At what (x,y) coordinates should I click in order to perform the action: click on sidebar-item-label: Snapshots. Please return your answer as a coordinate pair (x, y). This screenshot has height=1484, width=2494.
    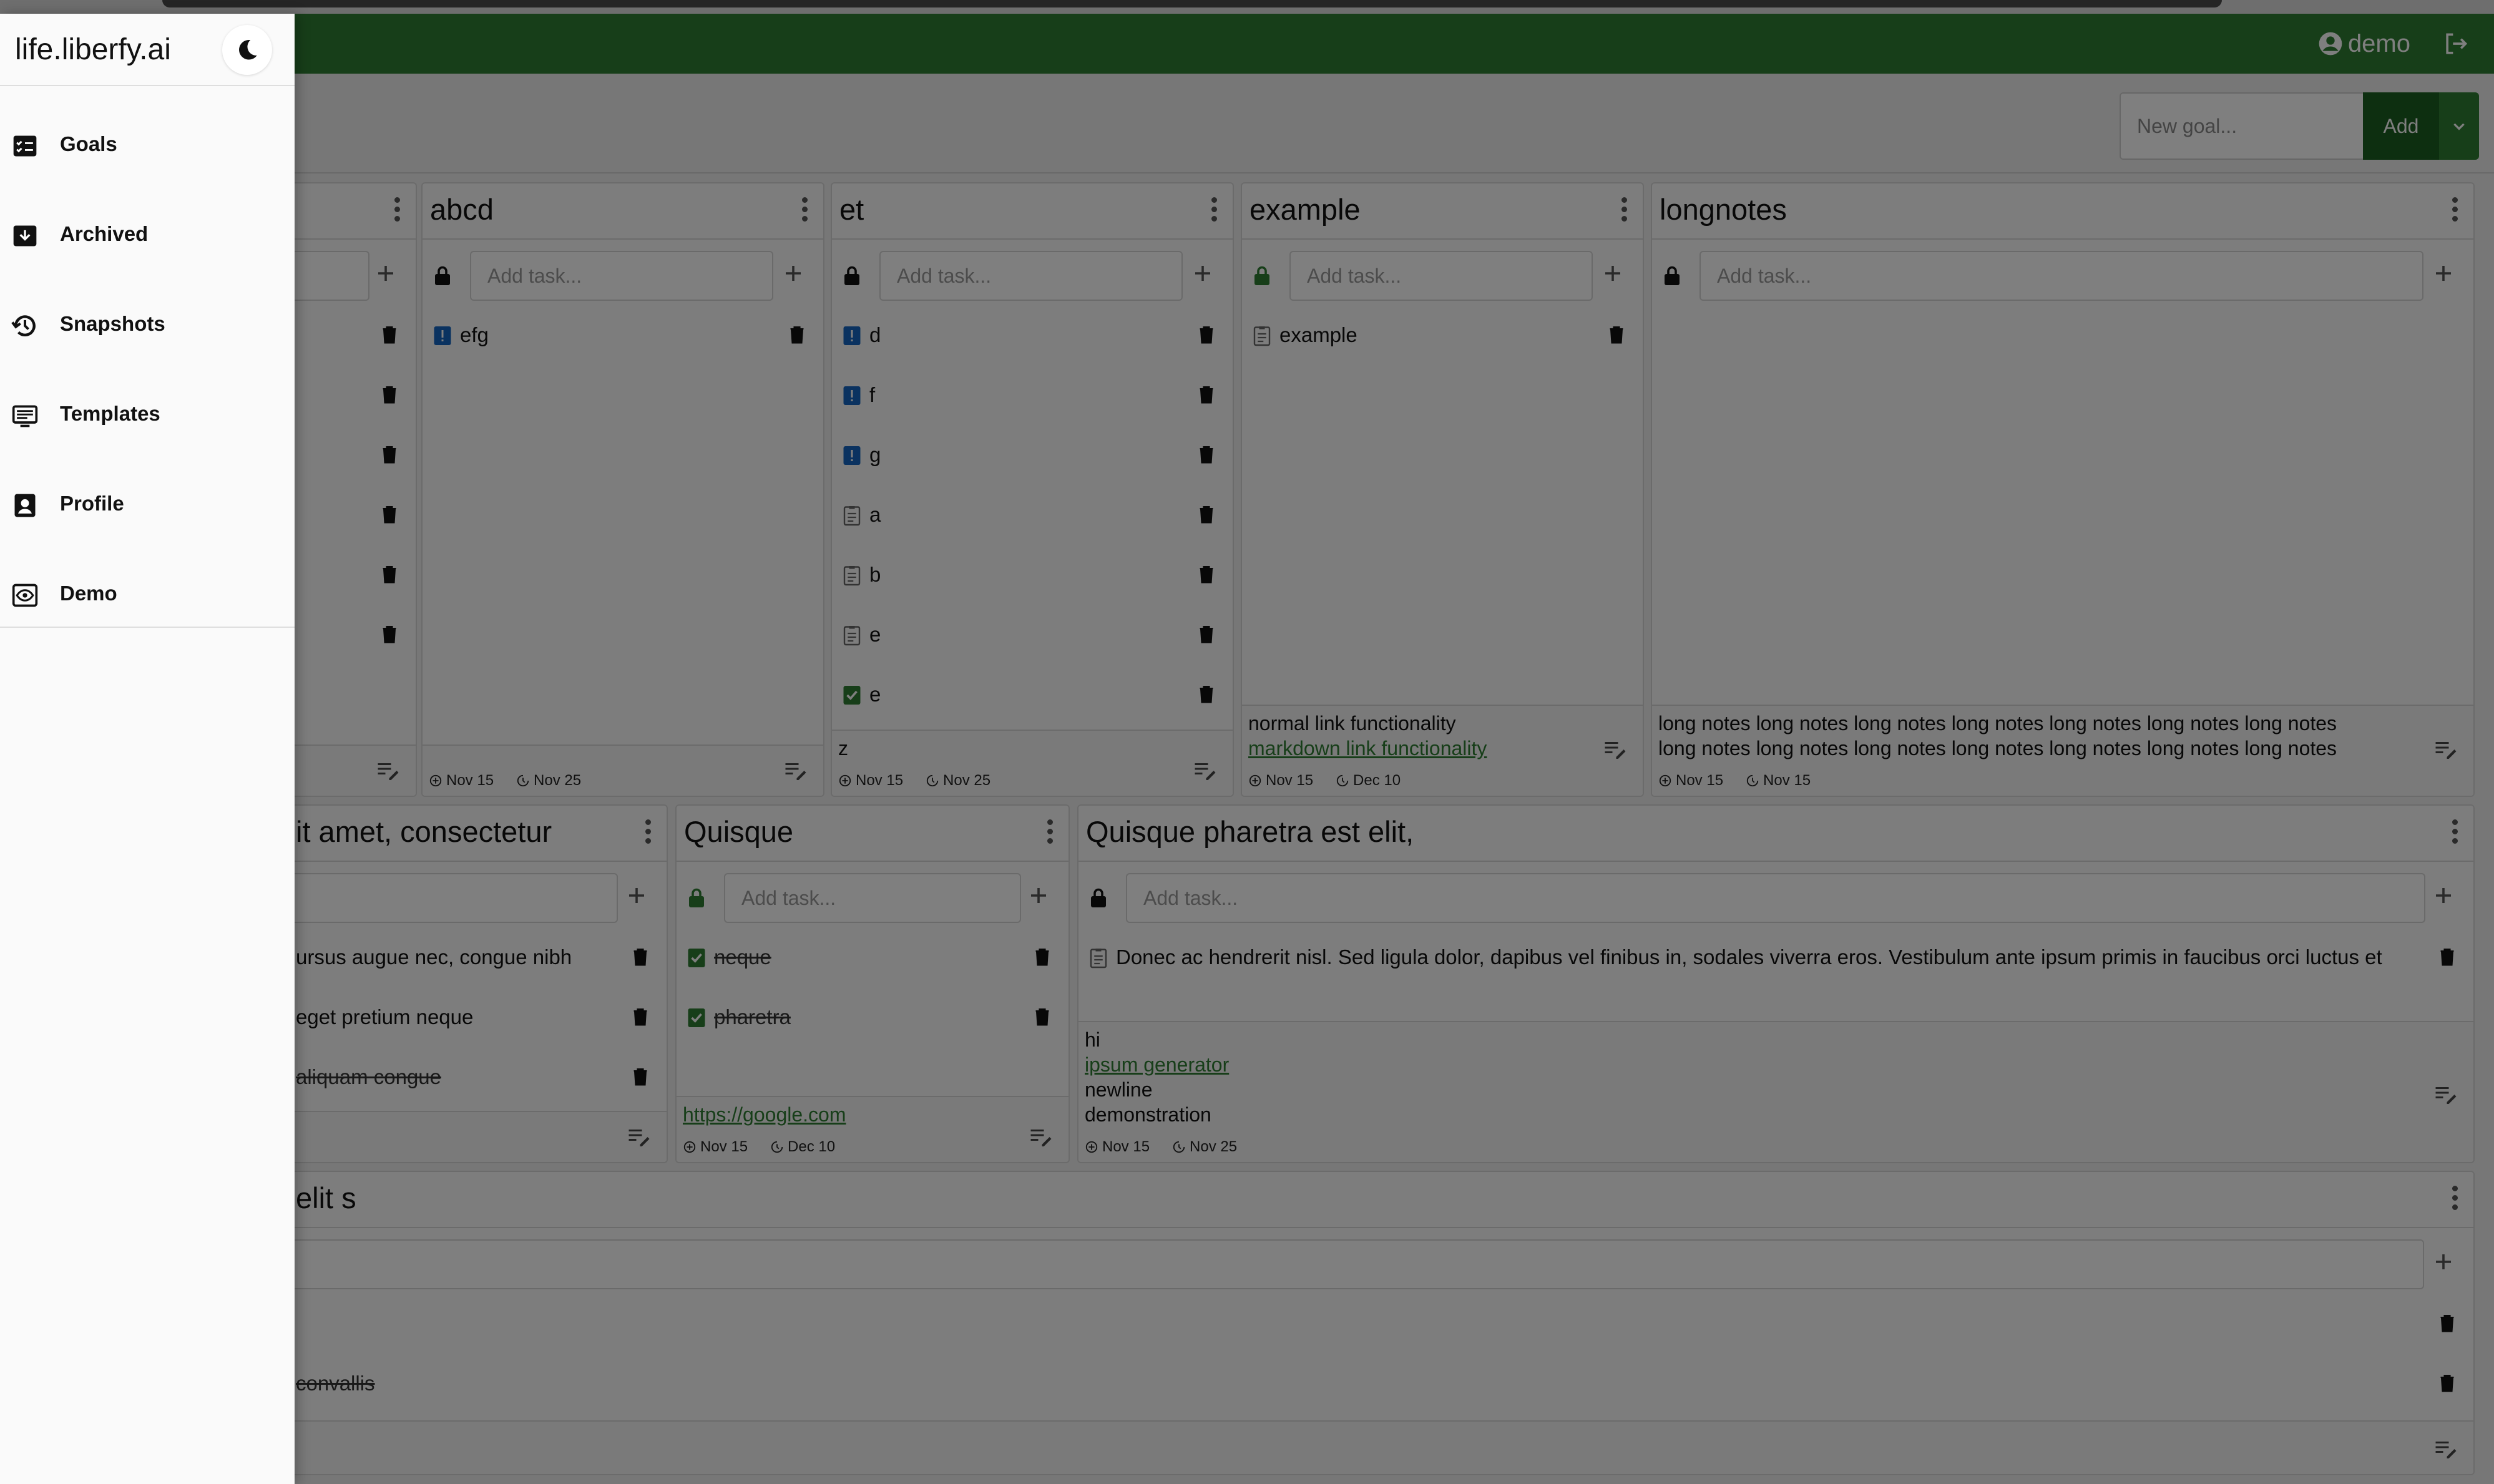
    Looking at the image, I should click on (112, 323).